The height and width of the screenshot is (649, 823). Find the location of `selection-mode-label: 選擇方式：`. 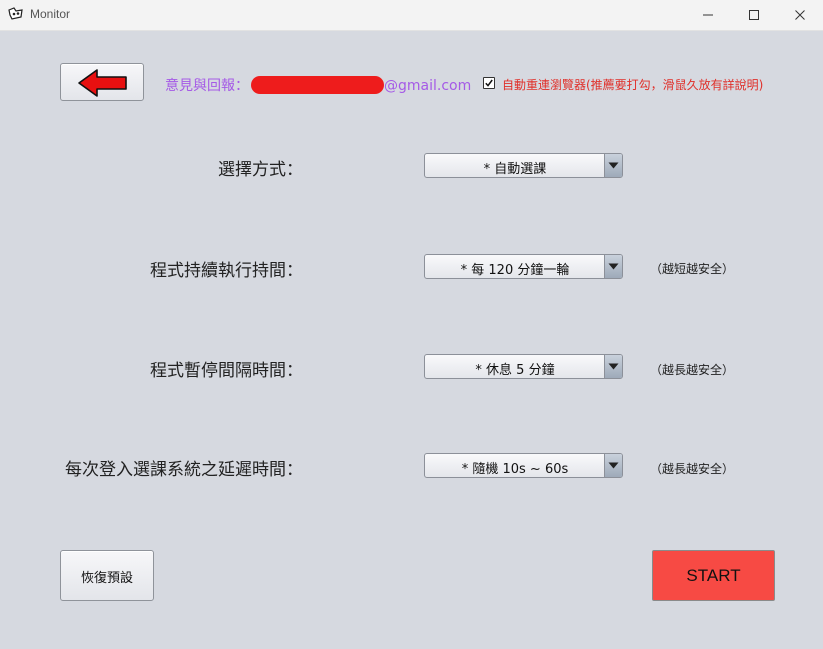

selection-mode-label: 選擇方式： is located at coordinates (260, 170).